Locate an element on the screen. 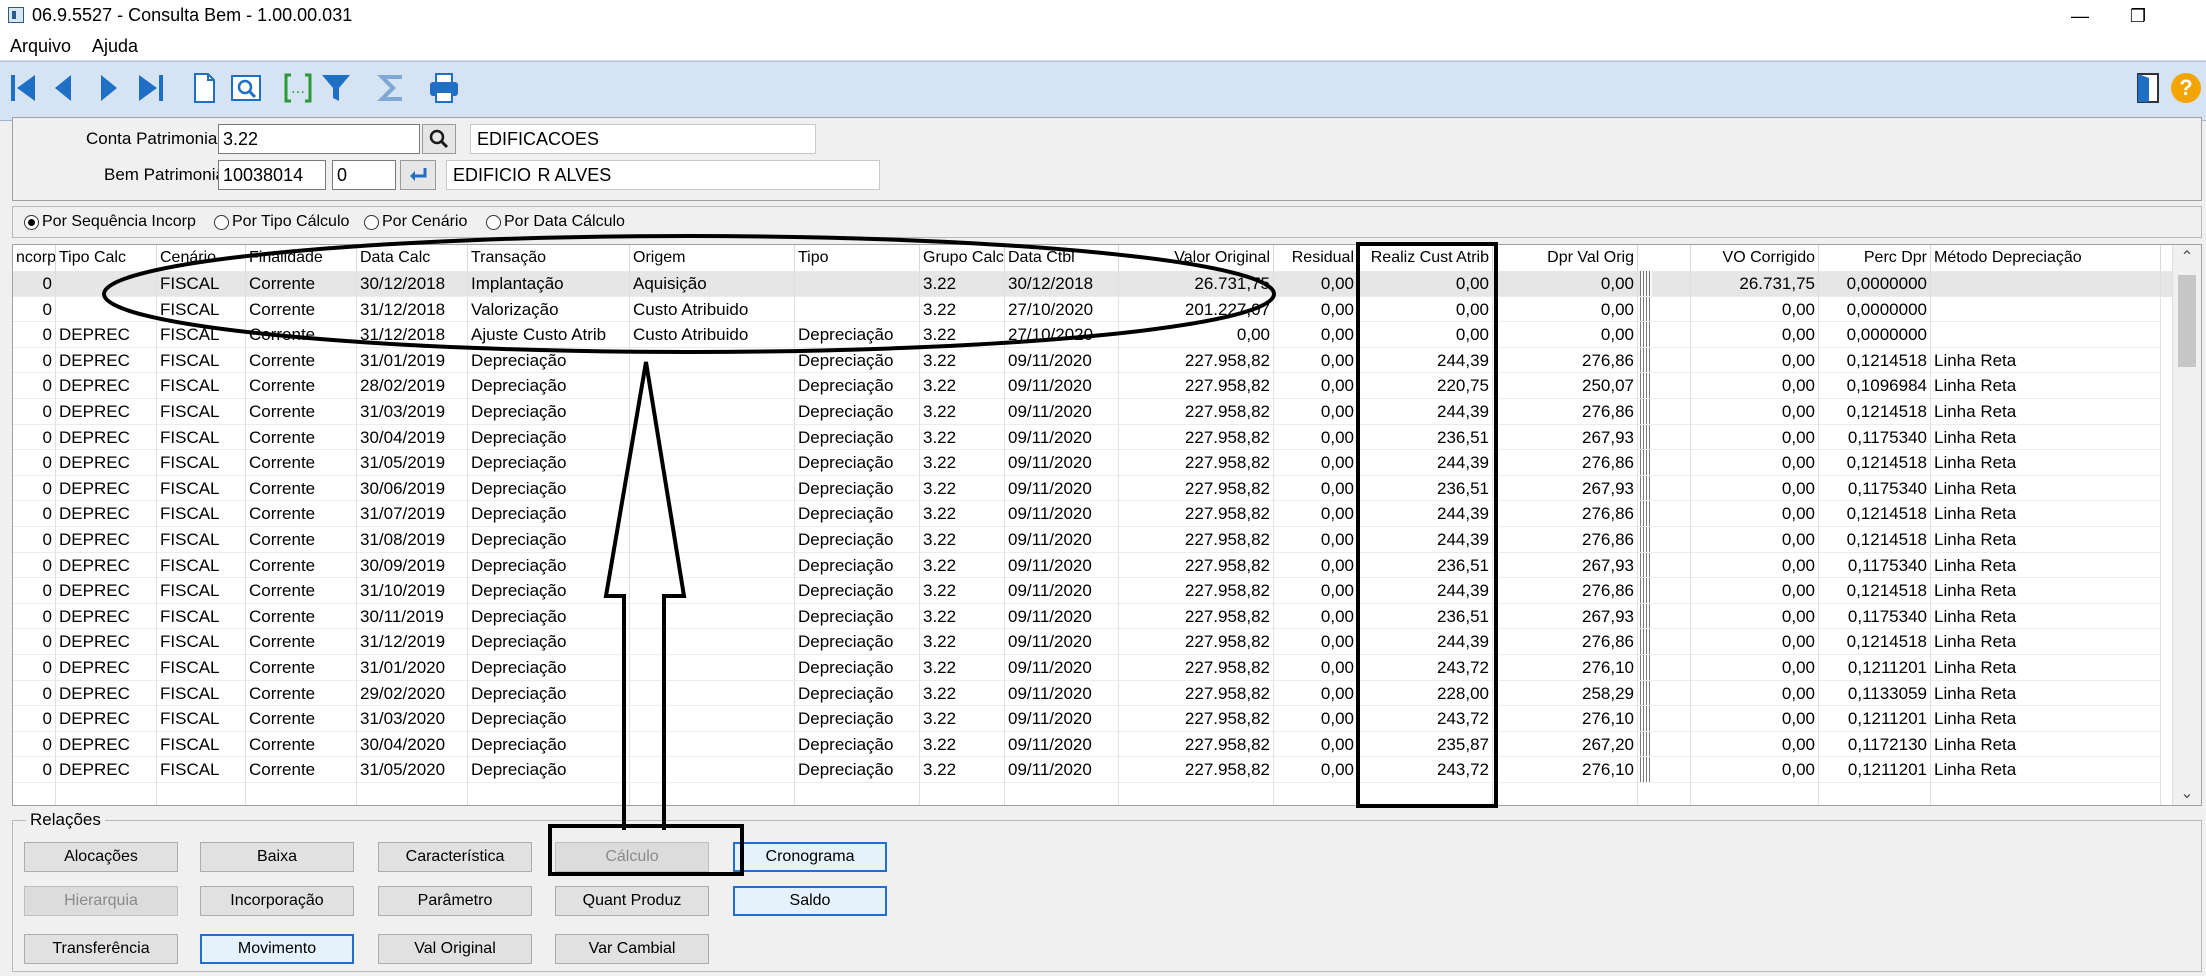 This screenshot has height=976, width=2206. column-header: Perc Dpr is located at coordinates (1875, 258).